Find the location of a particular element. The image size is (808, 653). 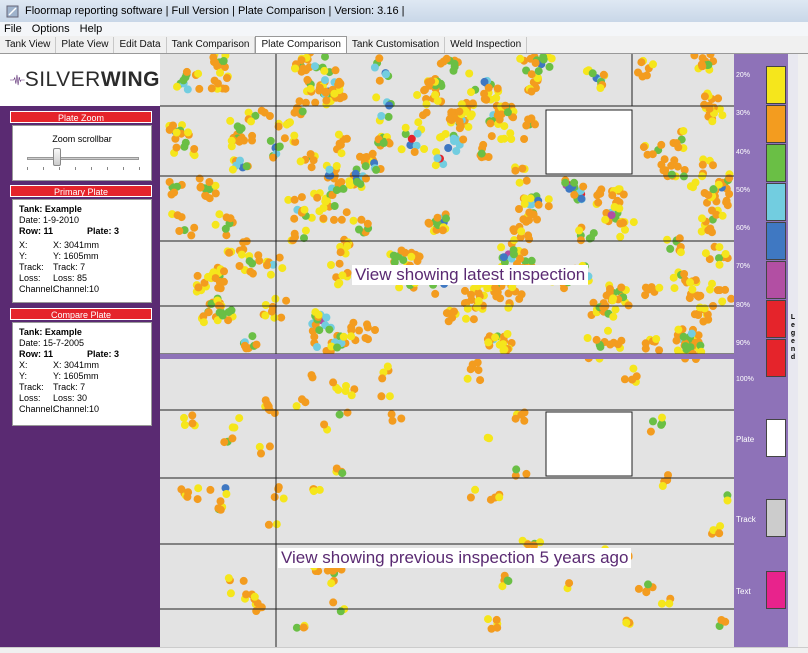

compare-field-x: X: X: 3041mm is located at coordinates (59, 365).